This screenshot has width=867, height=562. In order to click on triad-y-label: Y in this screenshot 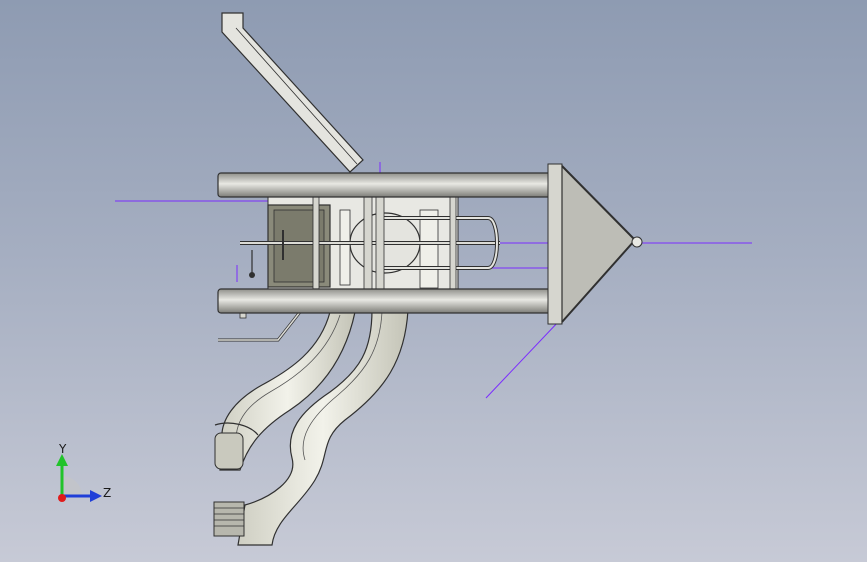, I will do `click(63, 449)`.